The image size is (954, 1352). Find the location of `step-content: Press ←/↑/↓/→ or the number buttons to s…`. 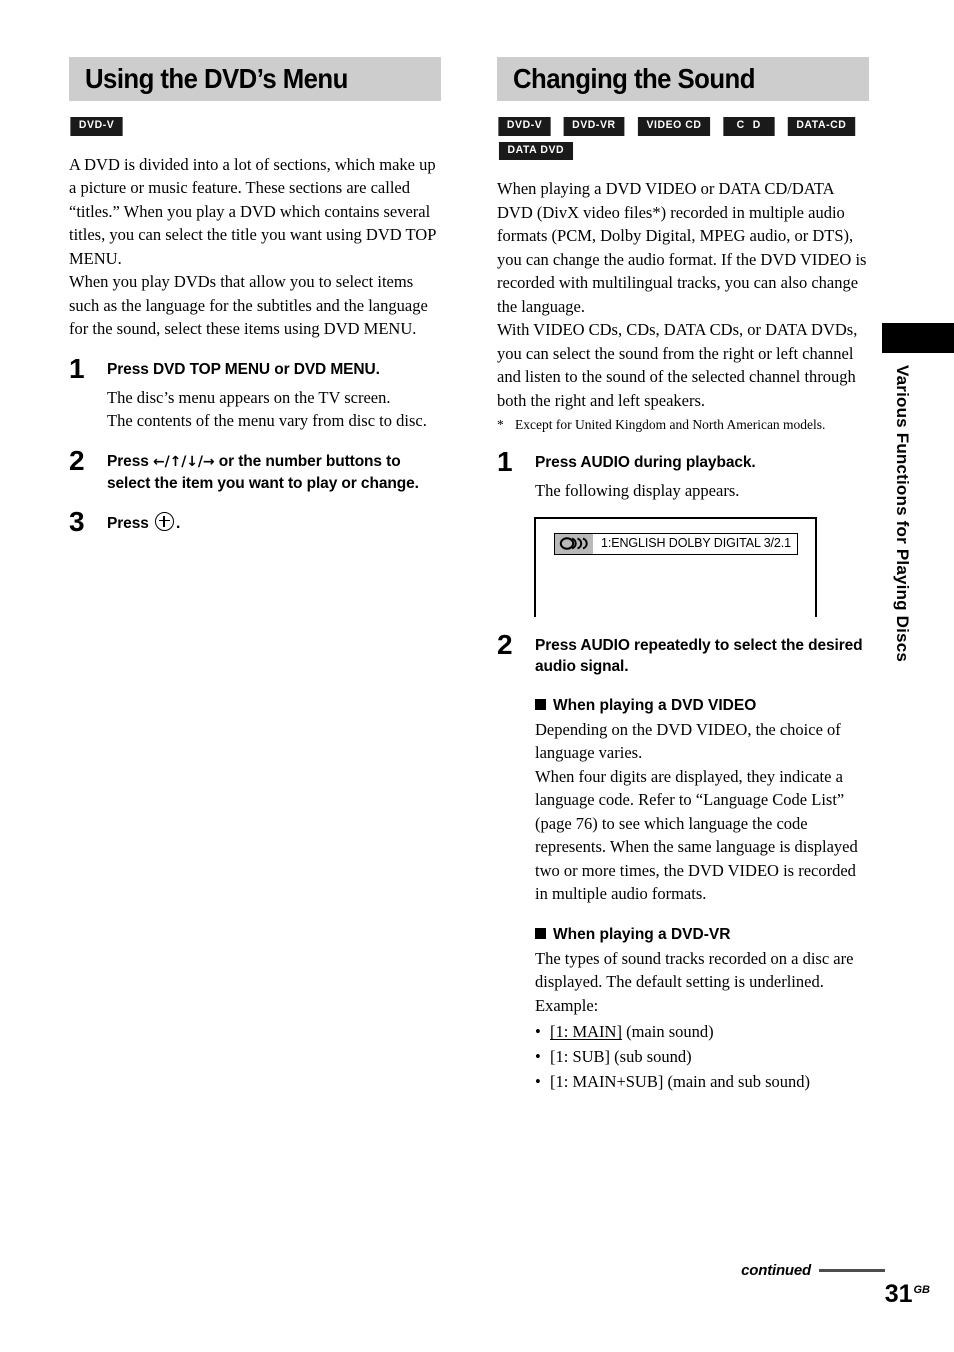

step-content: Press ←/↑/↓/→ or the number buttons to s… is located at coordinates (274, 470).